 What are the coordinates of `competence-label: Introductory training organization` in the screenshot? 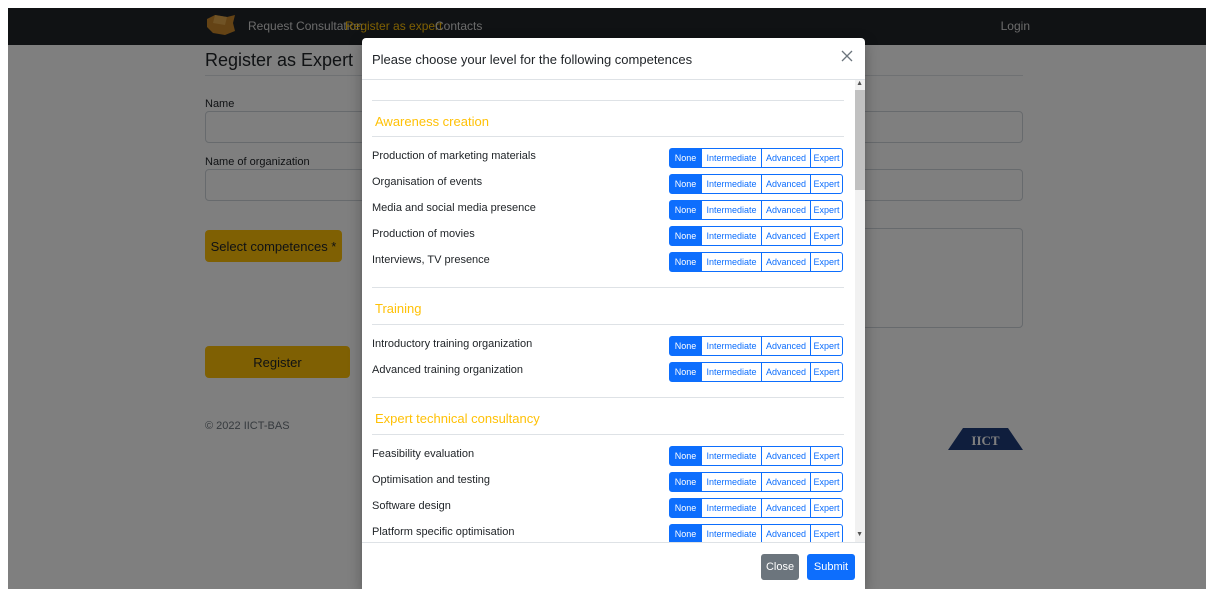 It's located at (452, 344).